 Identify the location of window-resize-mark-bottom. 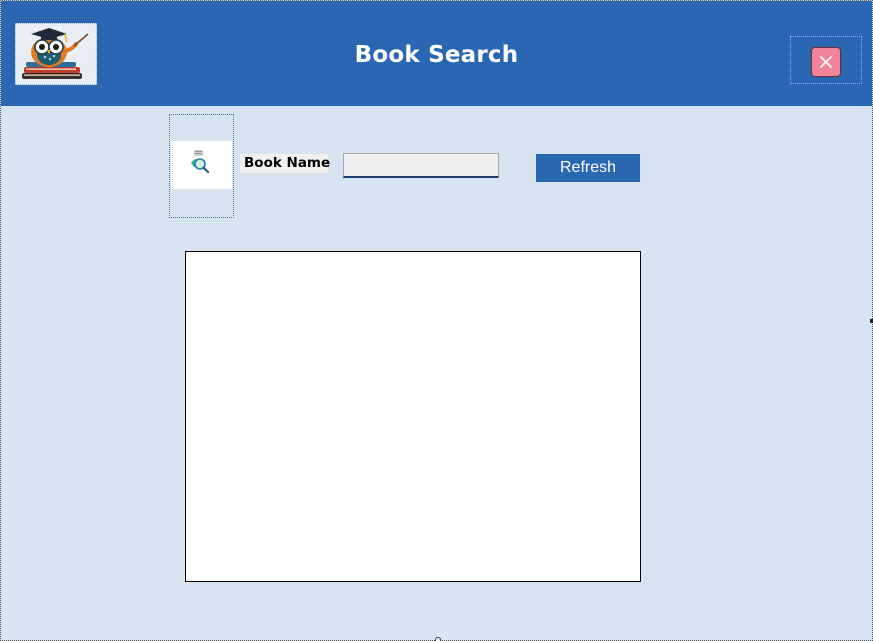
(438, 639).